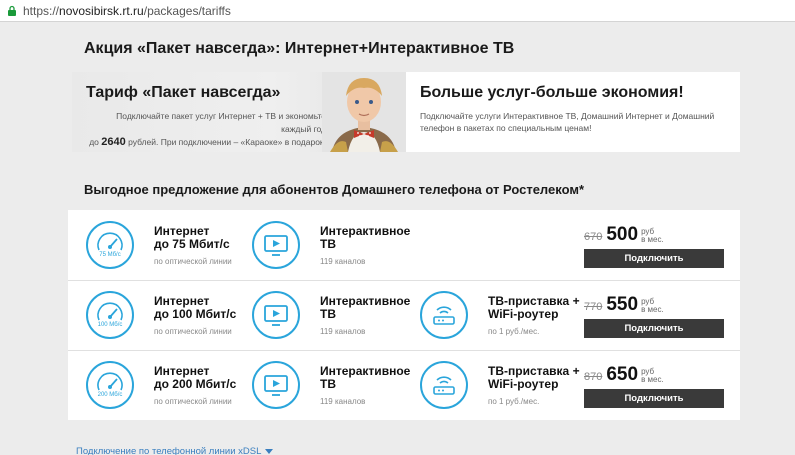  I want to click on price-block: 870 650 руб в мес. Подключить, so click(654, 386).